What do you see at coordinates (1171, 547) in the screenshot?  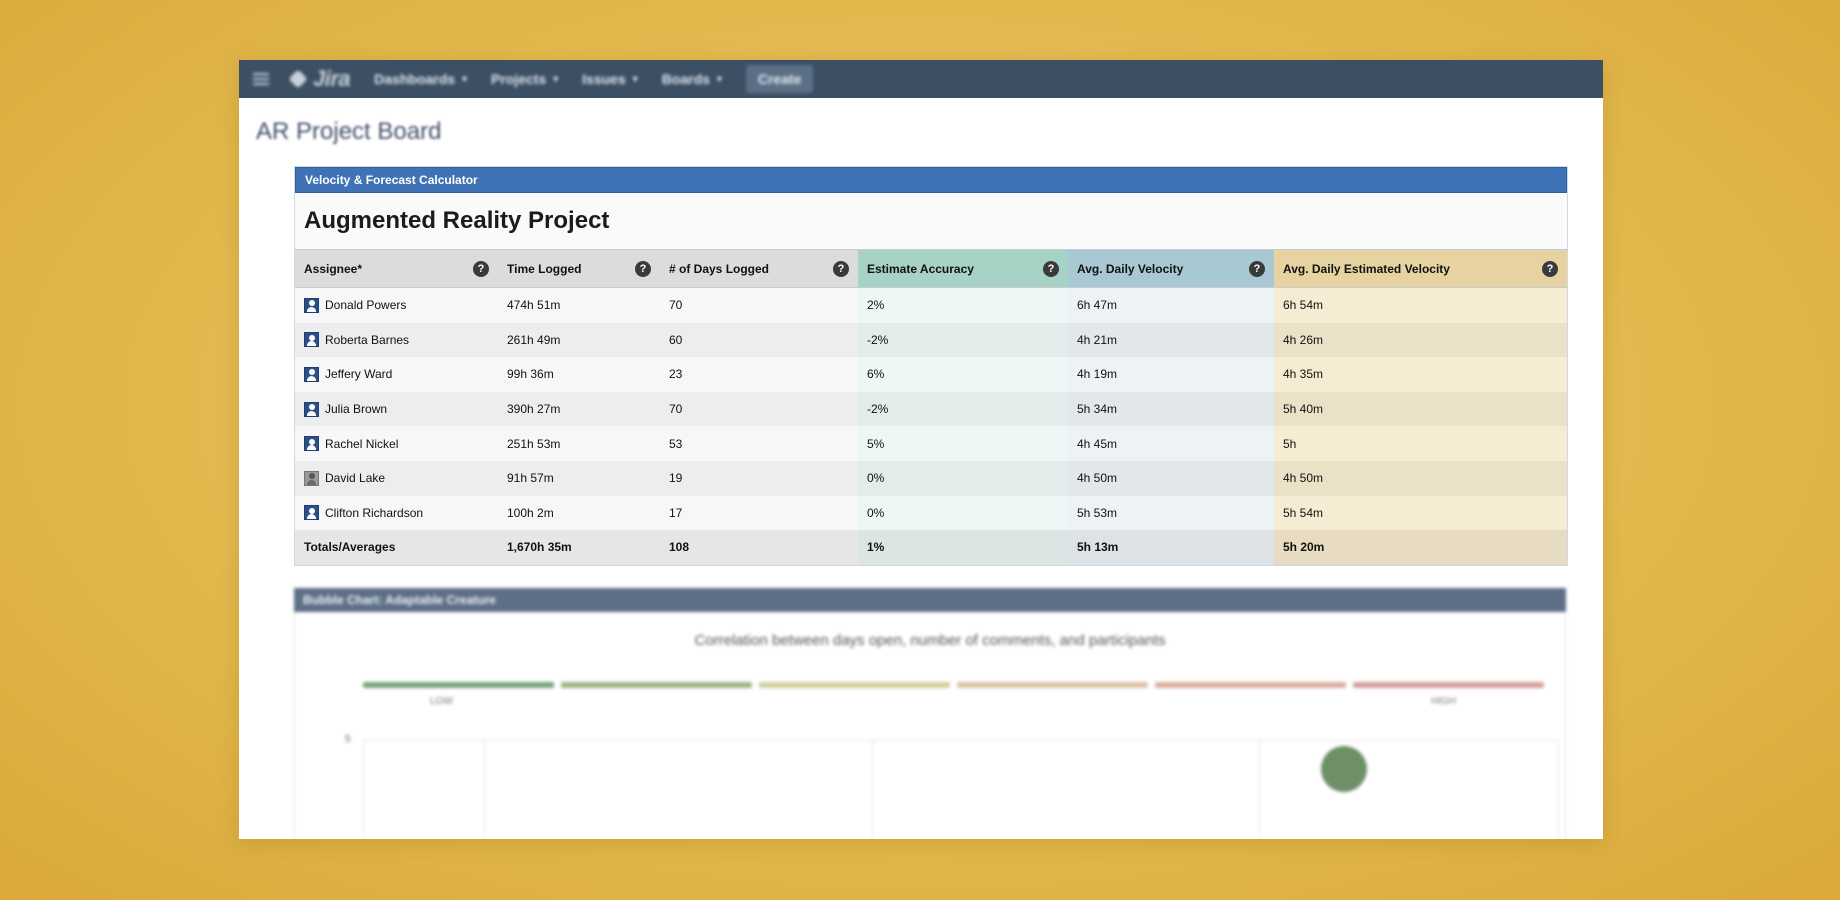 I see `average-daily-velocity: 5h 13m` at bounding box center [1171, 547].